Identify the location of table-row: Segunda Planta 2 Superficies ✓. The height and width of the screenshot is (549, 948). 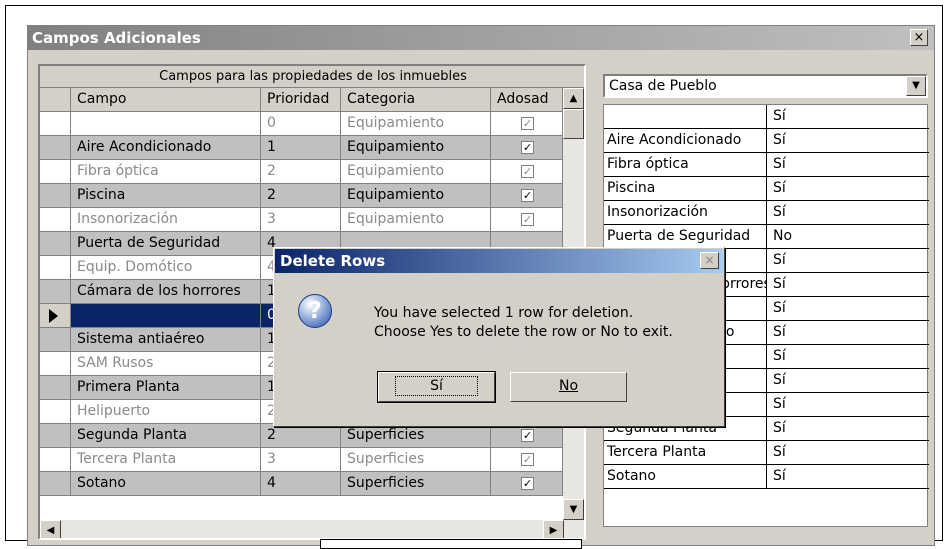
(301, 436).